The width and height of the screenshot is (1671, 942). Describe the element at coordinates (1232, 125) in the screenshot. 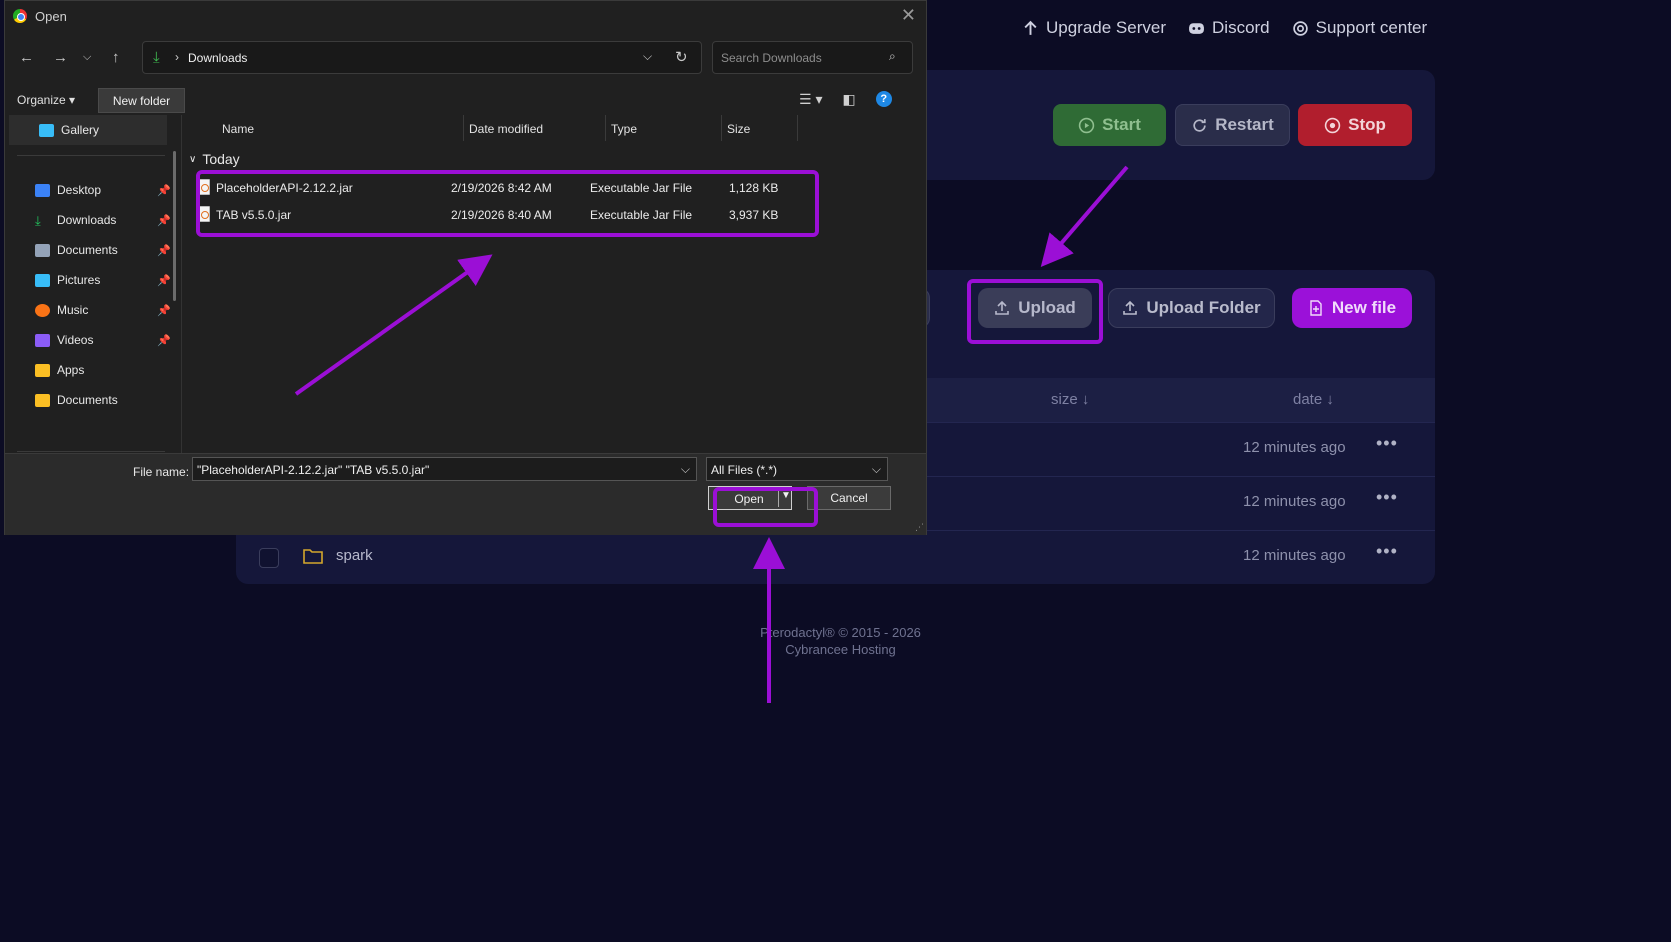

I see `restart-button: Restart` at that location.